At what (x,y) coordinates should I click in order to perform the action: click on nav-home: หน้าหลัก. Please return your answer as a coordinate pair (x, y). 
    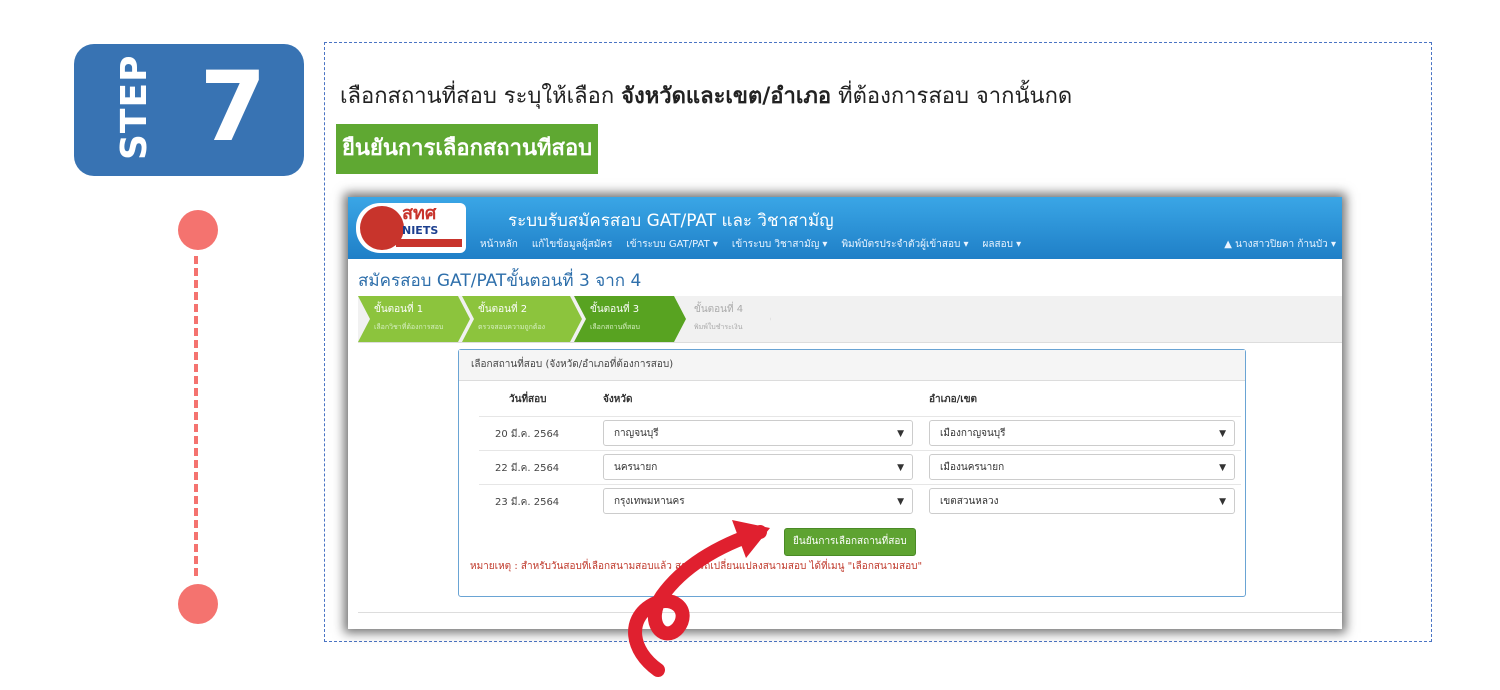
    Looking at the image, I should click on (499, 244).